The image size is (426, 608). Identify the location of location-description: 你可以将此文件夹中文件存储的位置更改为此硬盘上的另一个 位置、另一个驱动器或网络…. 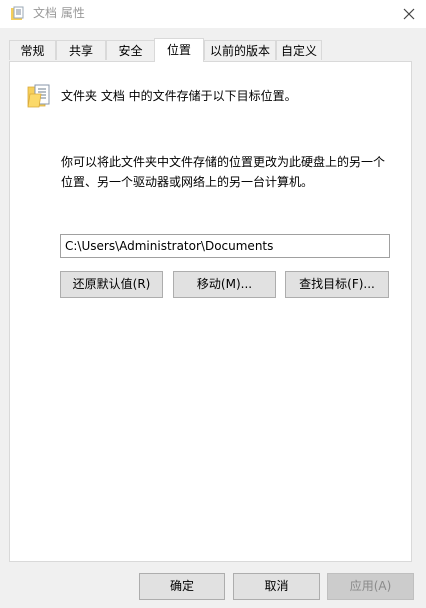
(231, 172).